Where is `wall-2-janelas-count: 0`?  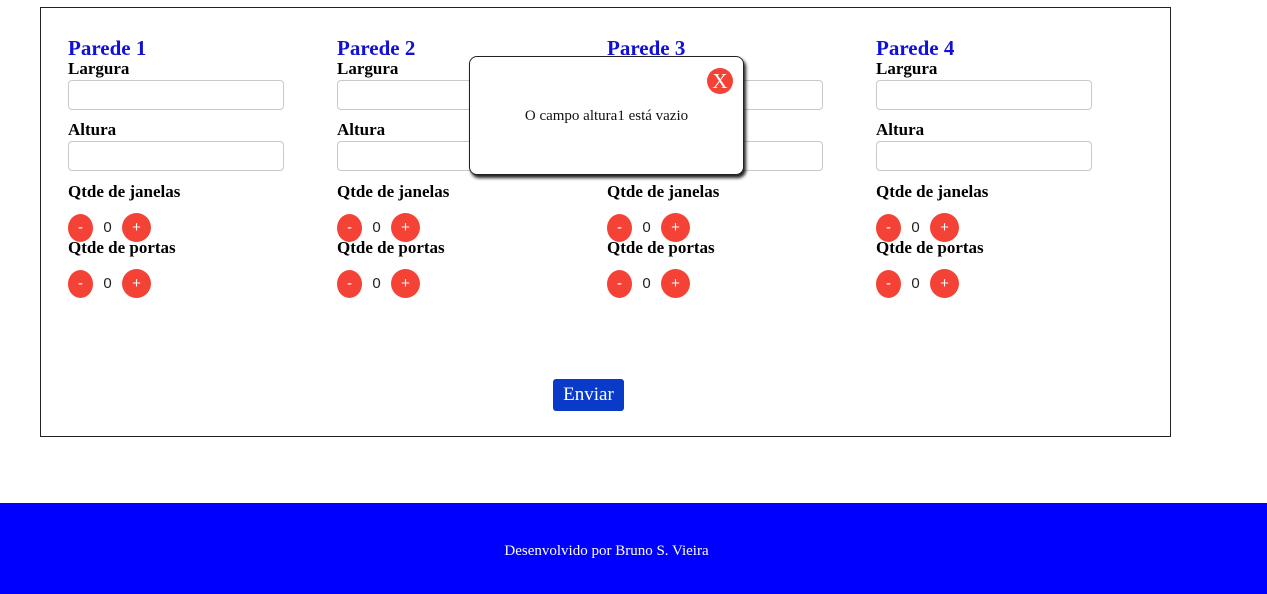 wall-2-janelas-count: 0 is located at coordinates (376, 227).